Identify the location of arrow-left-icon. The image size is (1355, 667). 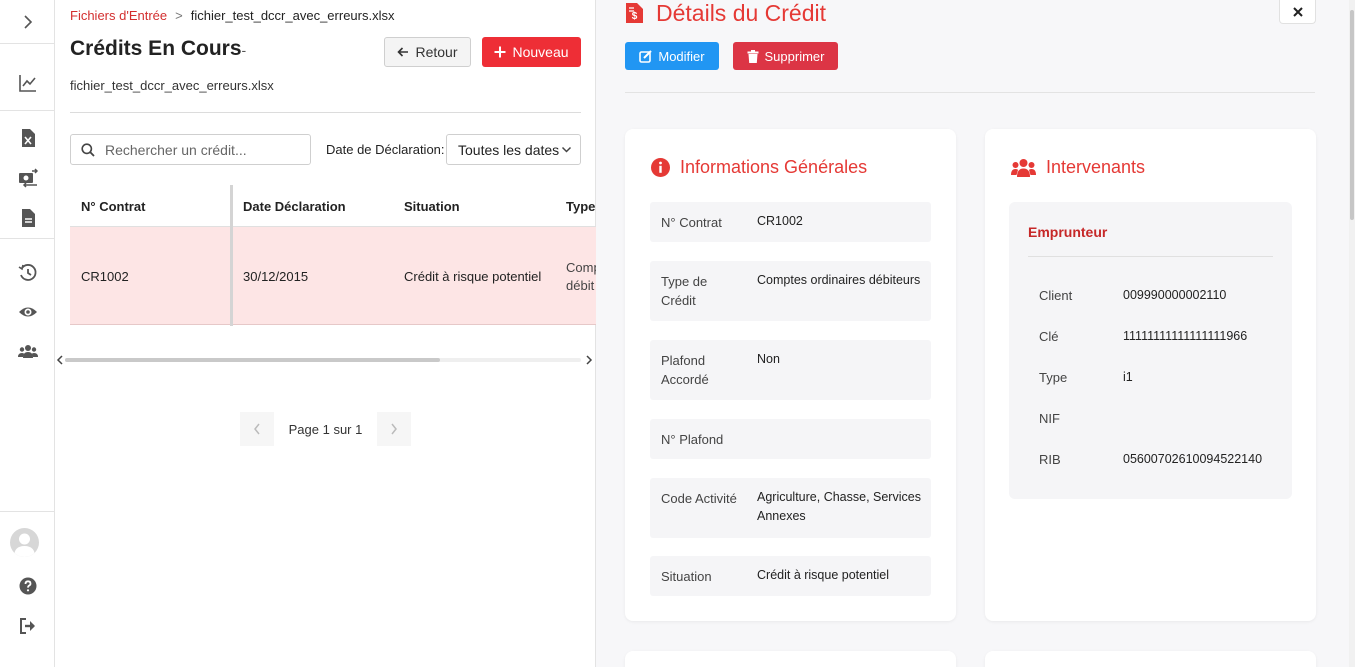
(403, 52).